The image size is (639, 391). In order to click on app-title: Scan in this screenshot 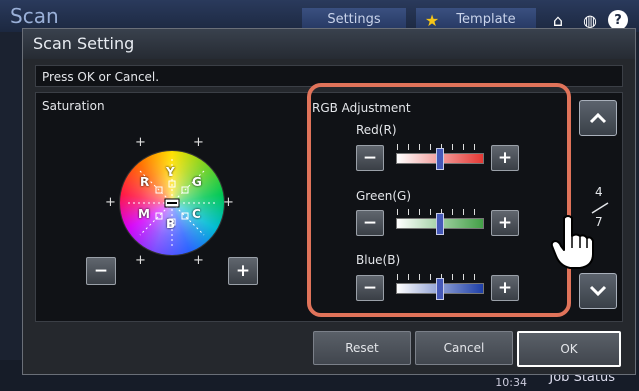, I will do `click(34, 16)`.